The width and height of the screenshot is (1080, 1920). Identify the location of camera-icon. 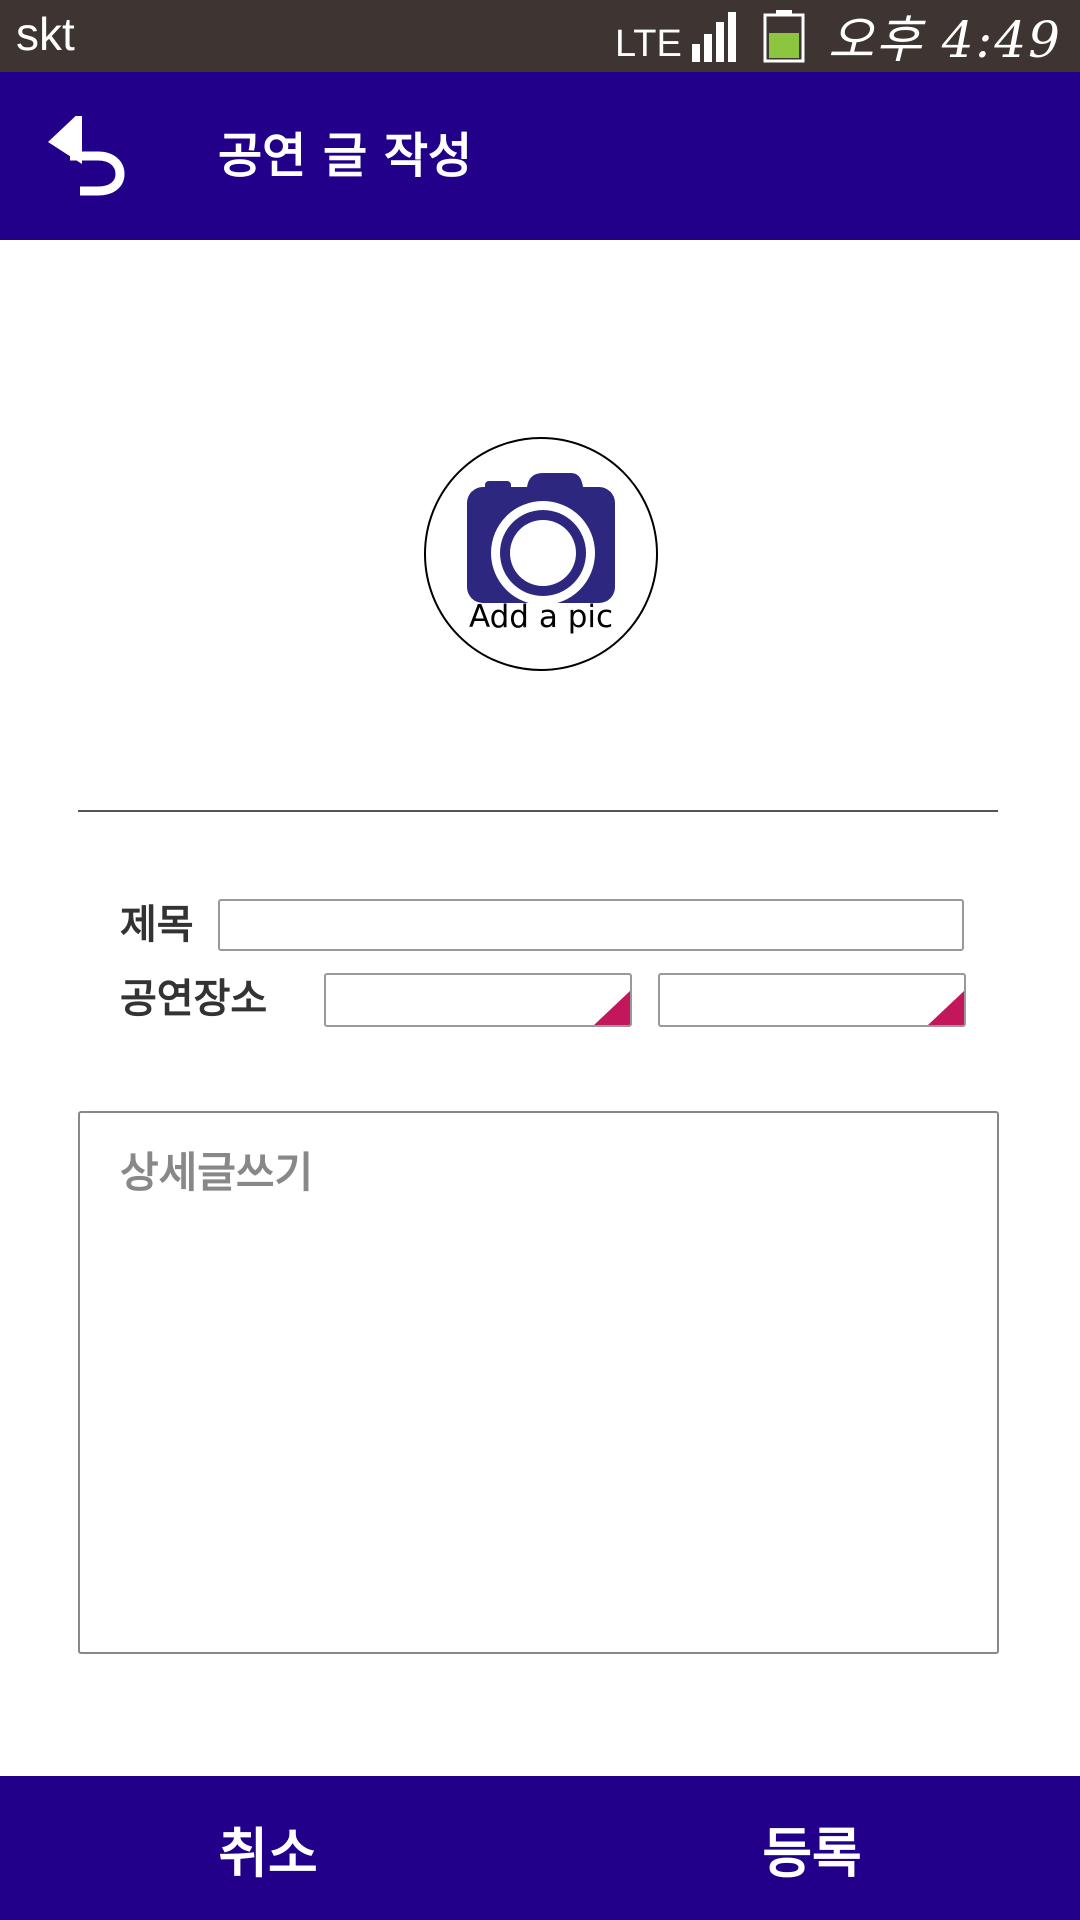
(541, 538).